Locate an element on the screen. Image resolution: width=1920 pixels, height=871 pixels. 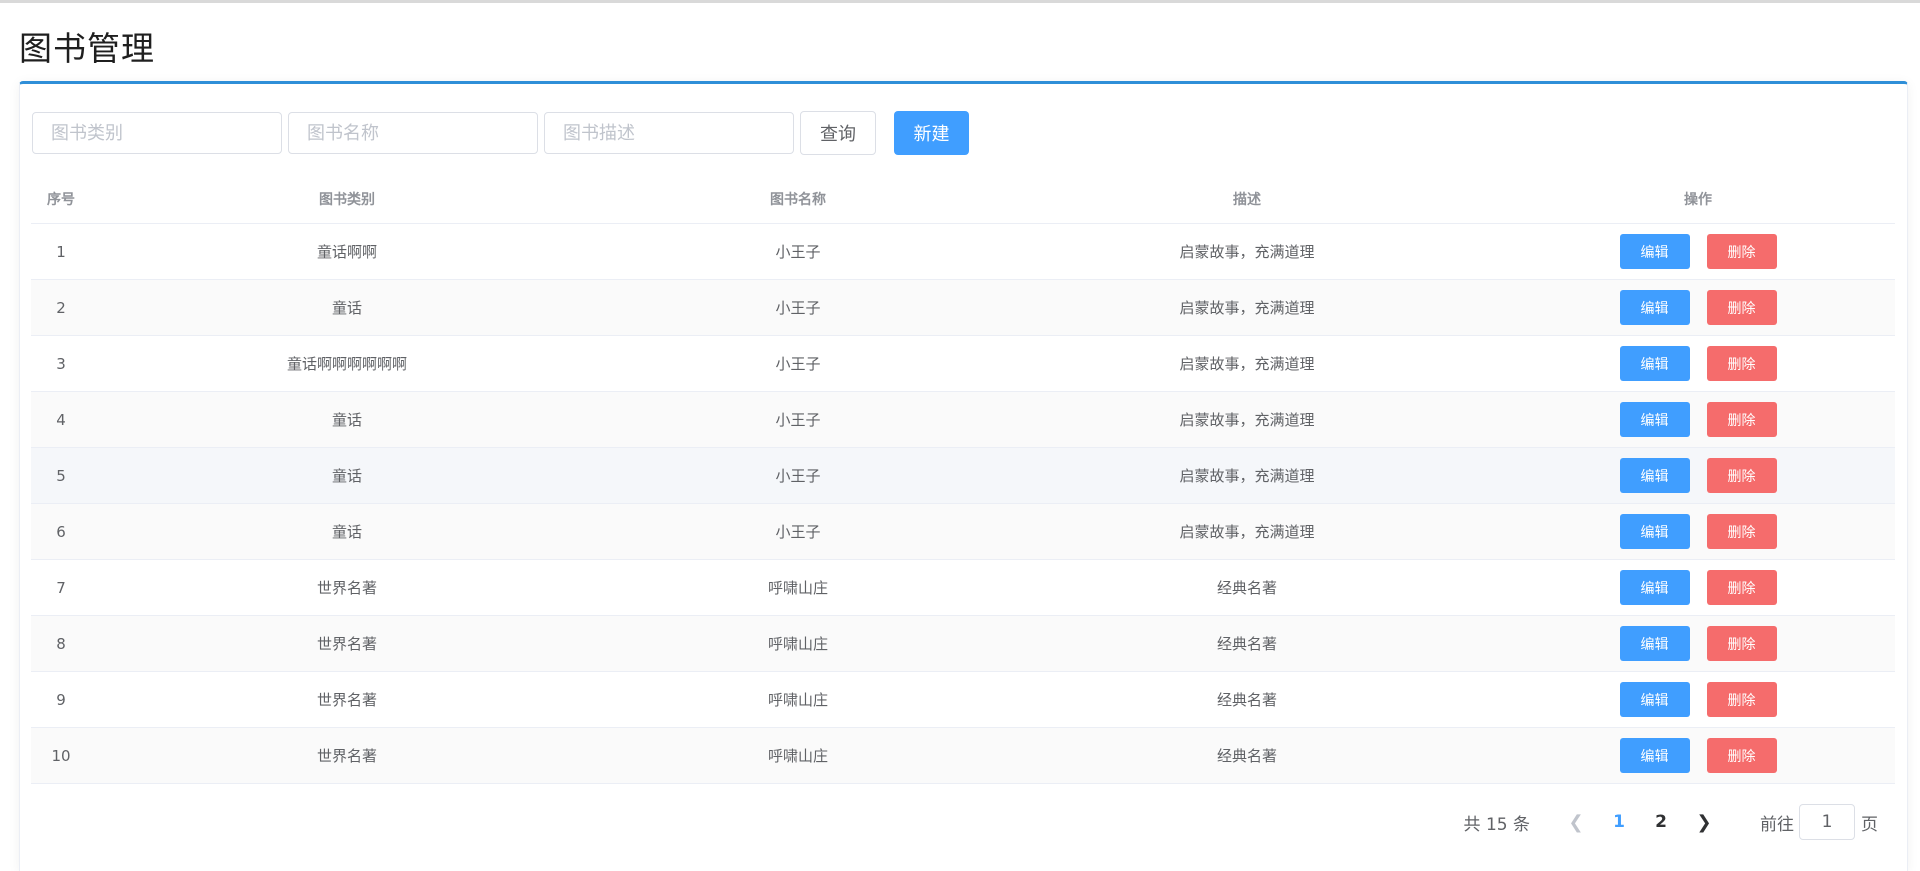
table-row: 8 世界名著 呼啸山庄 经典名著 编辑 删除 is located at coordinates (963, 644).